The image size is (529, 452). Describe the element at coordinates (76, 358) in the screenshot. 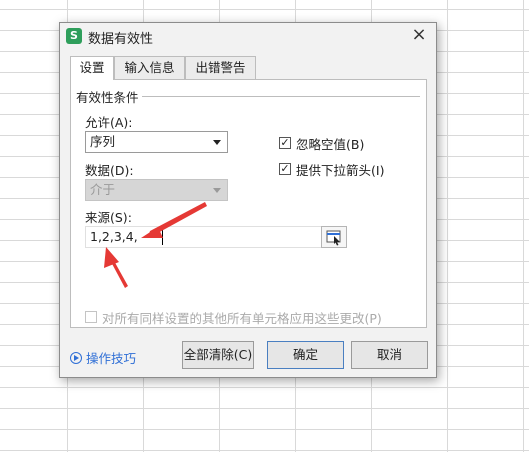

I see `play-circle-icon` at that location.